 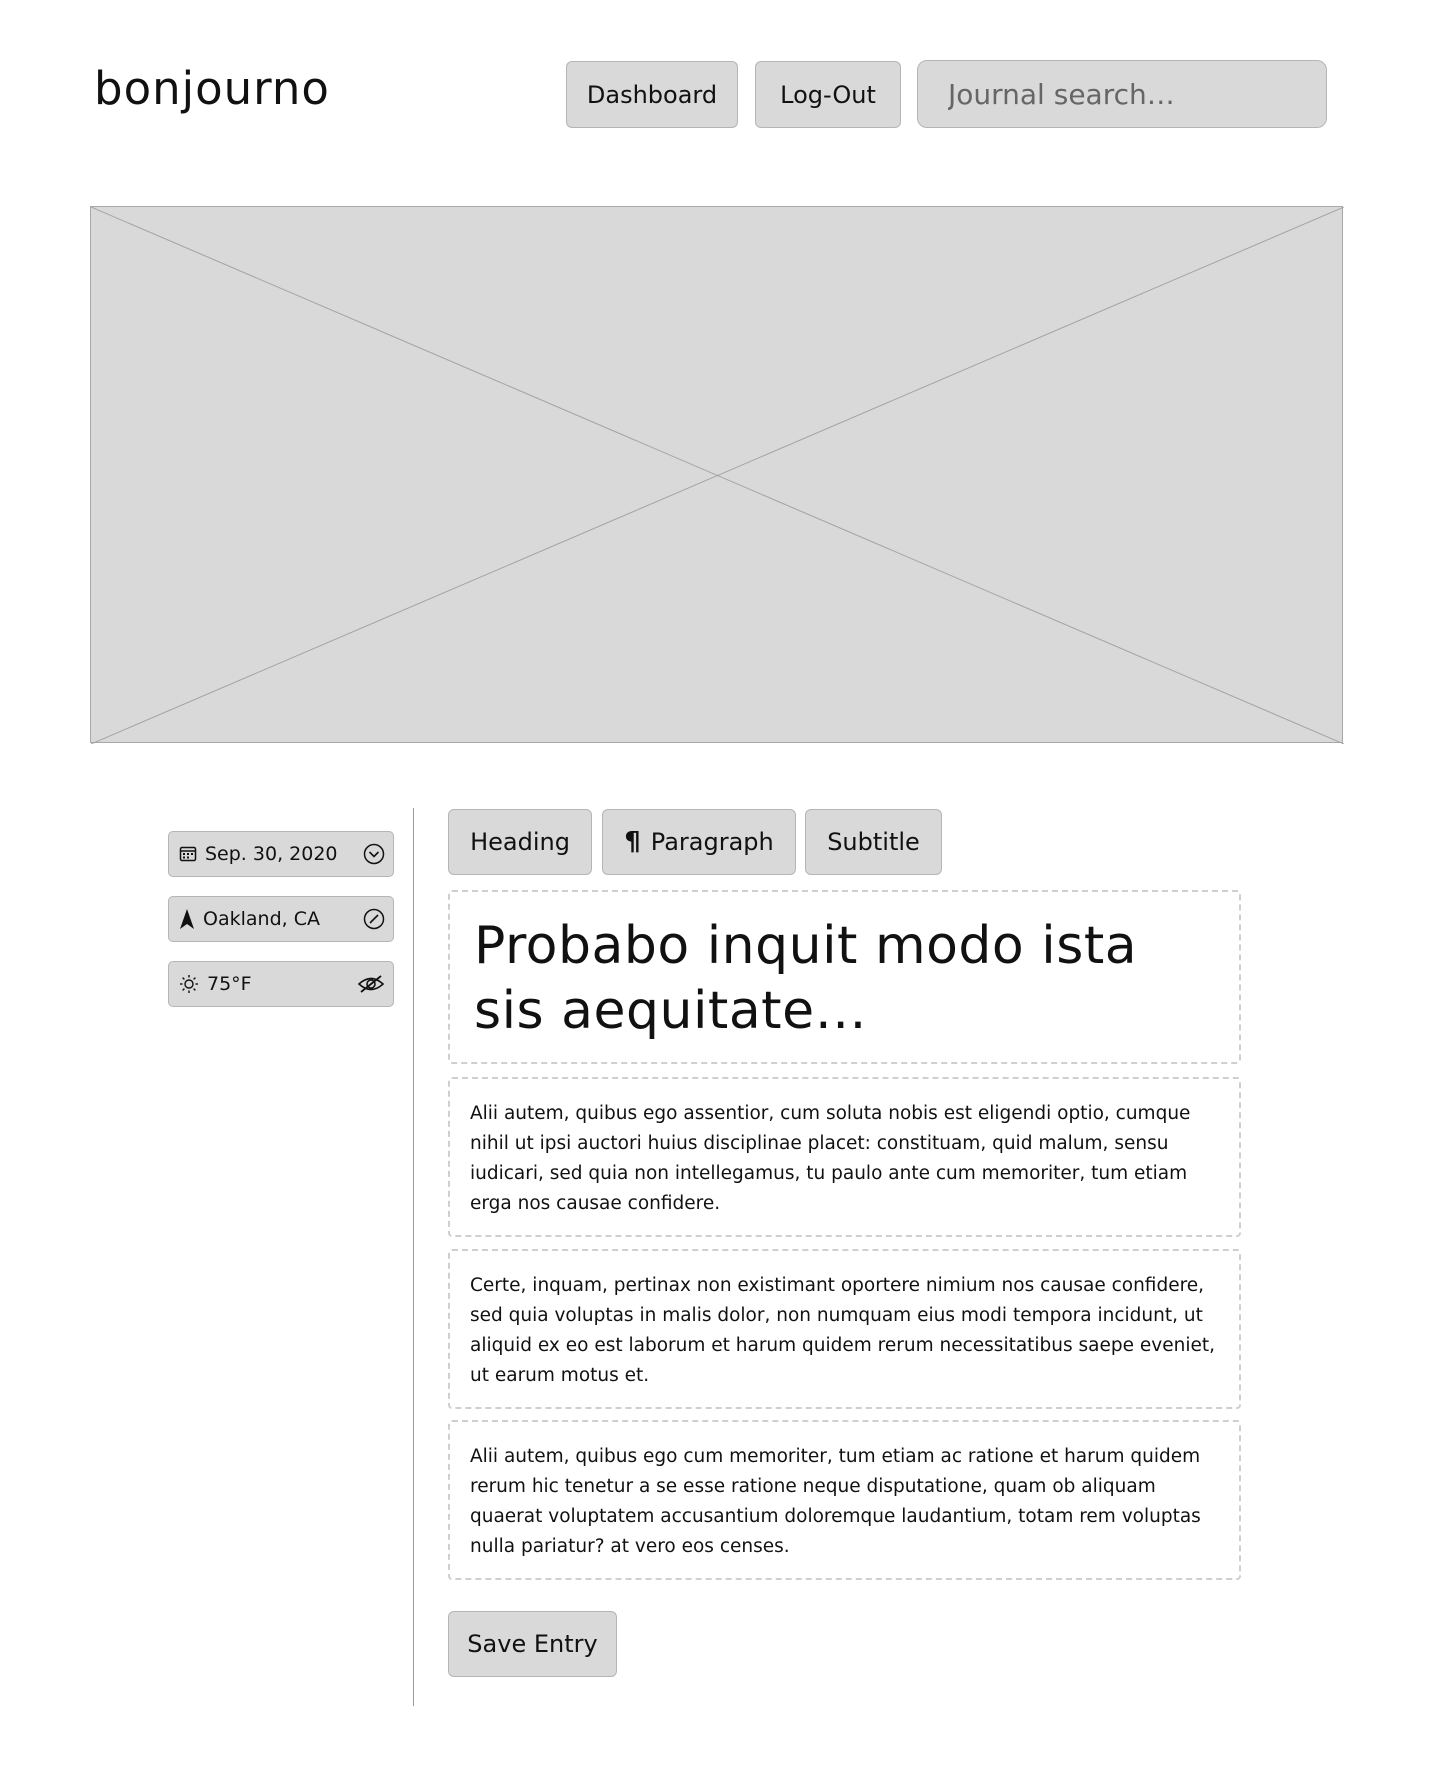 What do you see at coordinates (532, 1644) in the screenshot?
I see `save-entry-button: Save Entry` at bounding box center [532, 1644].